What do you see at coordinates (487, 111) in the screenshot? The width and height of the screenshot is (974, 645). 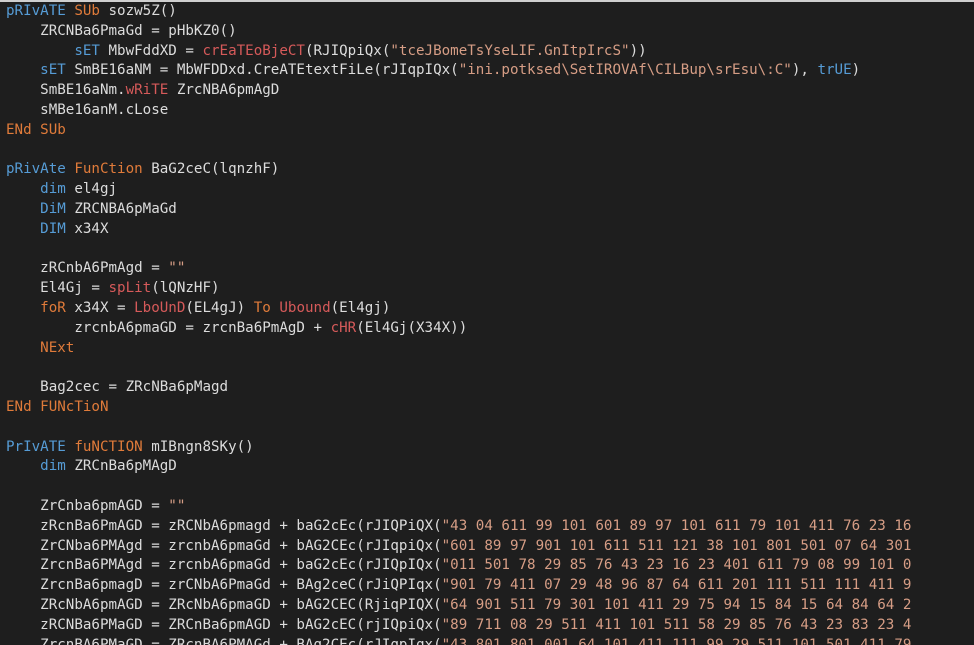 I see `code-line: sMBe16anM.cLose` at bounding box center [487, 111].